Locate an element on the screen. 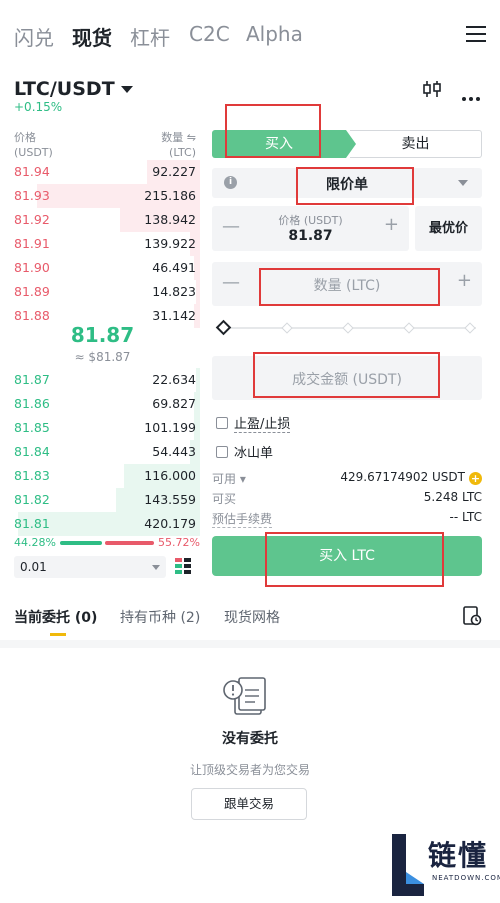 This screenshot has height=903, width=500. available-value: 429.67174902 USDT + is located at coordinates (411, 477).